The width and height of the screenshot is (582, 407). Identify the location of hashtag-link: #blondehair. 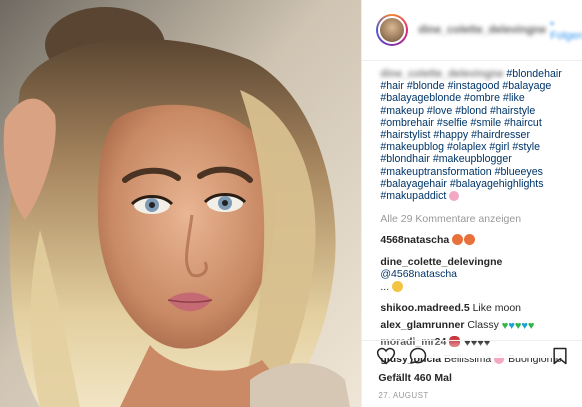
(533, 74).